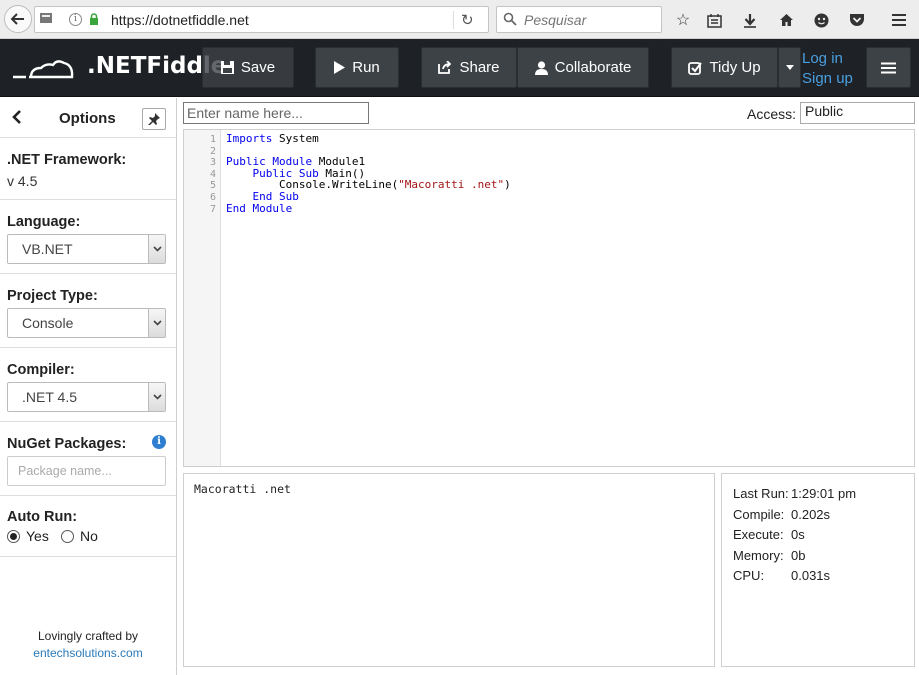  I want to click on tidy-up-button: Tidy Up, so click(724, 67).